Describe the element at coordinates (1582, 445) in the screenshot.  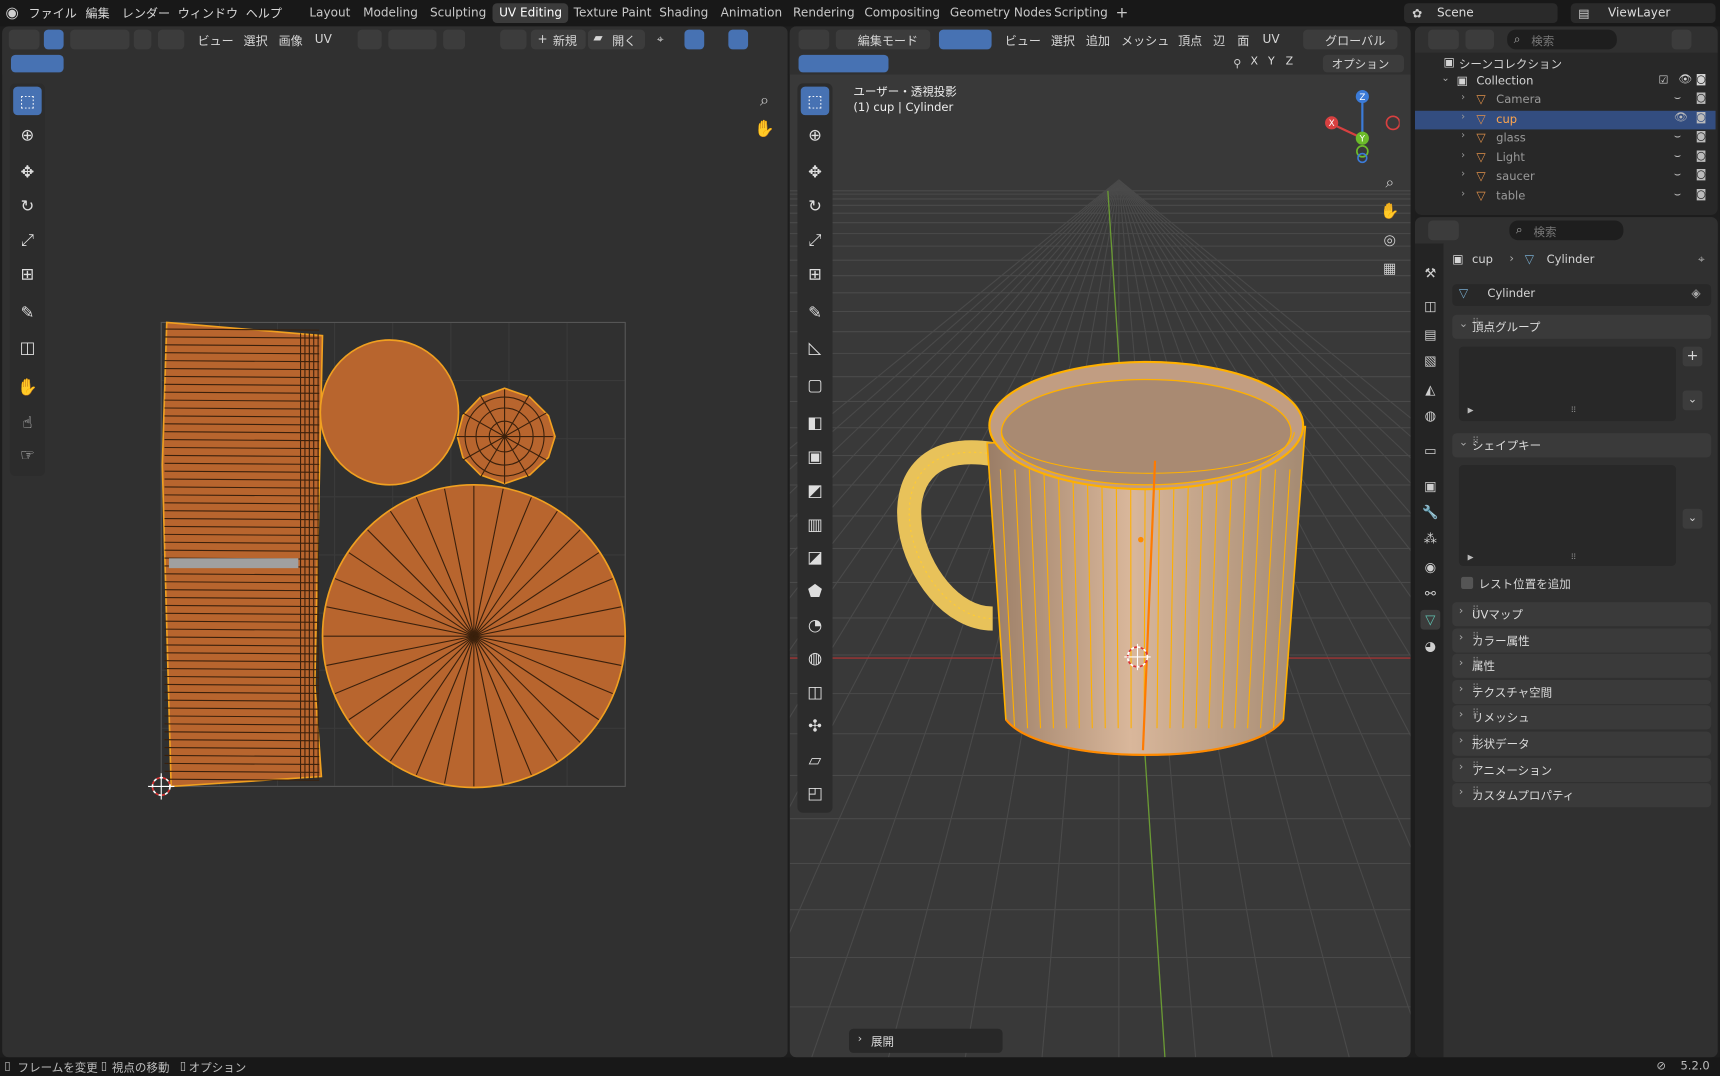
I see `shape-keys-panel-header: ⌄ シェイプキー ⠿` at that location.